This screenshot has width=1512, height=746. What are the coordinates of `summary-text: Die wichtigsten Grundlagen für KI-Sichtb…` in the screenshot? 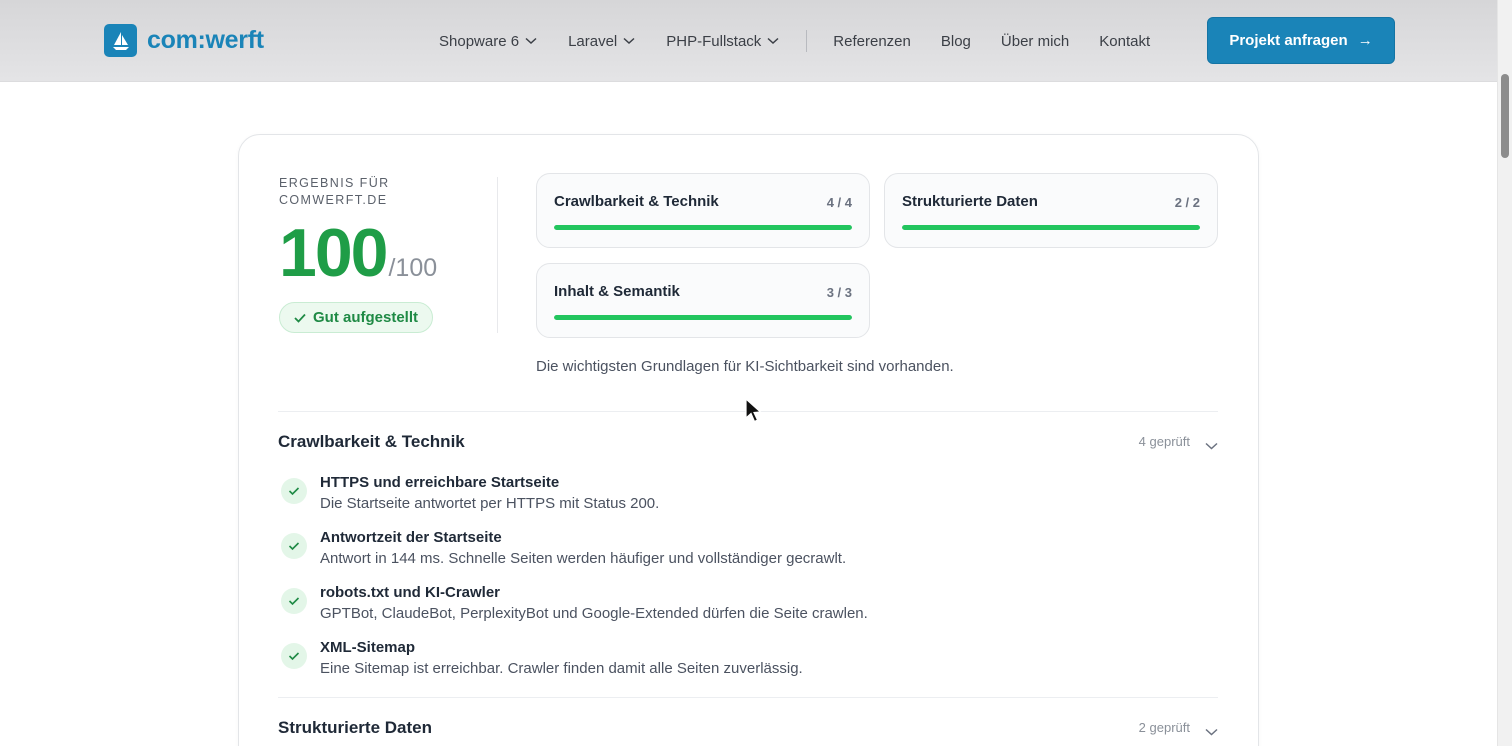 It's located at (745, 366).